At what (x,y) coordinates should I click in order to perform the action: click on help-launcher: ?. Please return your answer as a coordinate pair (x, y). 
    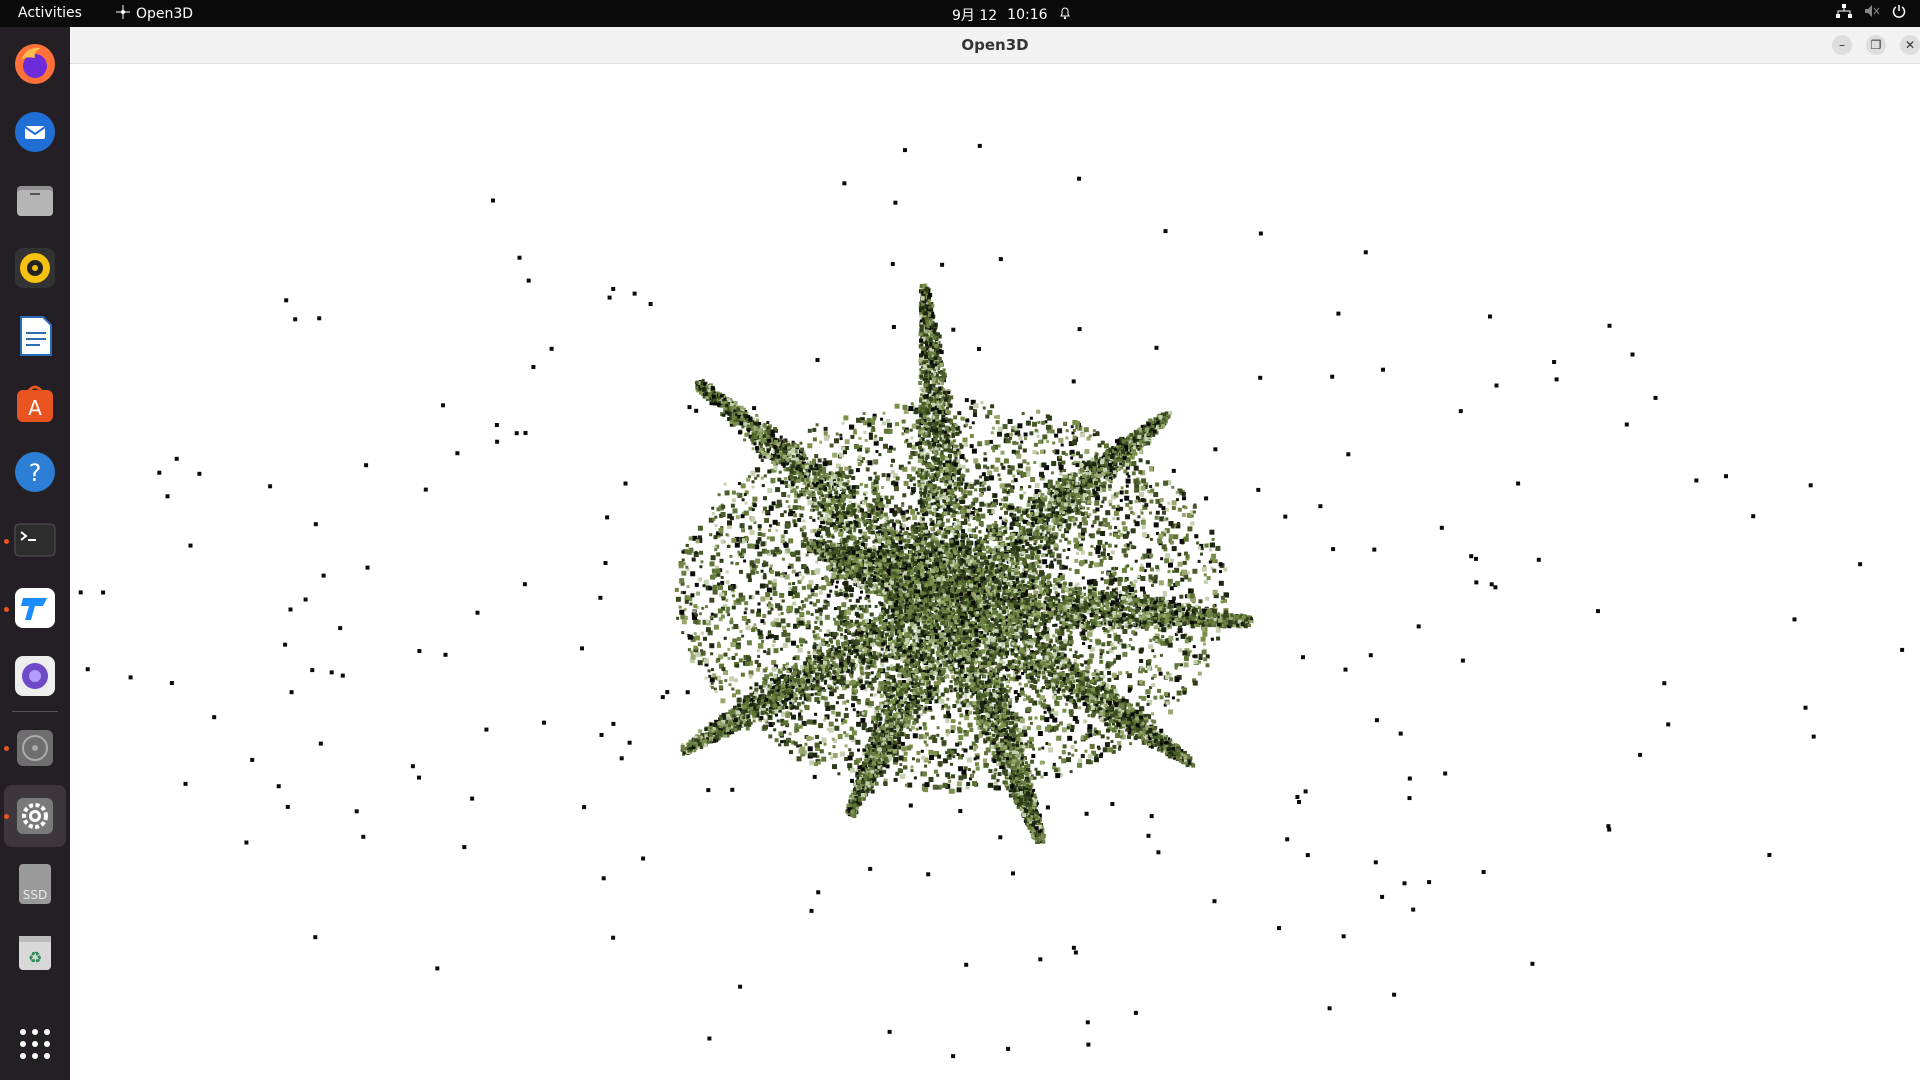
    Looking at the image, I should click on (35, 472).